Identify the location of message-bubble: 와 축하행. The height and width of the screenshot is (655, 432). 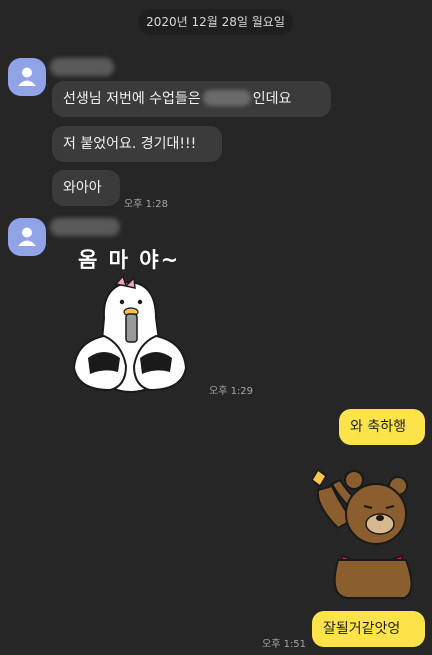
(382, 427).